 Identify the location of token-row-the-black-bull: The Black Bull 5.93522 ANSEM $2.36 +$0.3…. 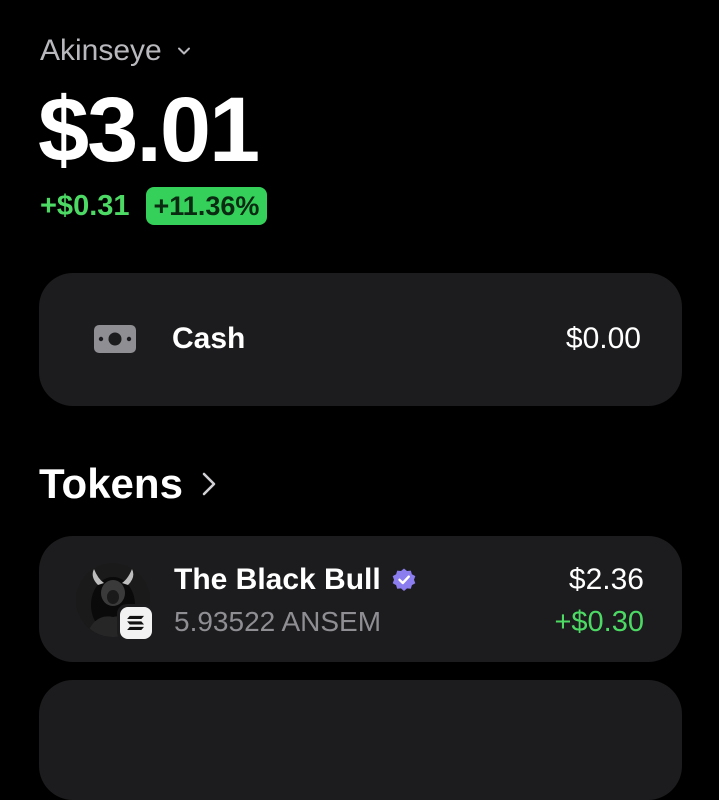
(360, 599).